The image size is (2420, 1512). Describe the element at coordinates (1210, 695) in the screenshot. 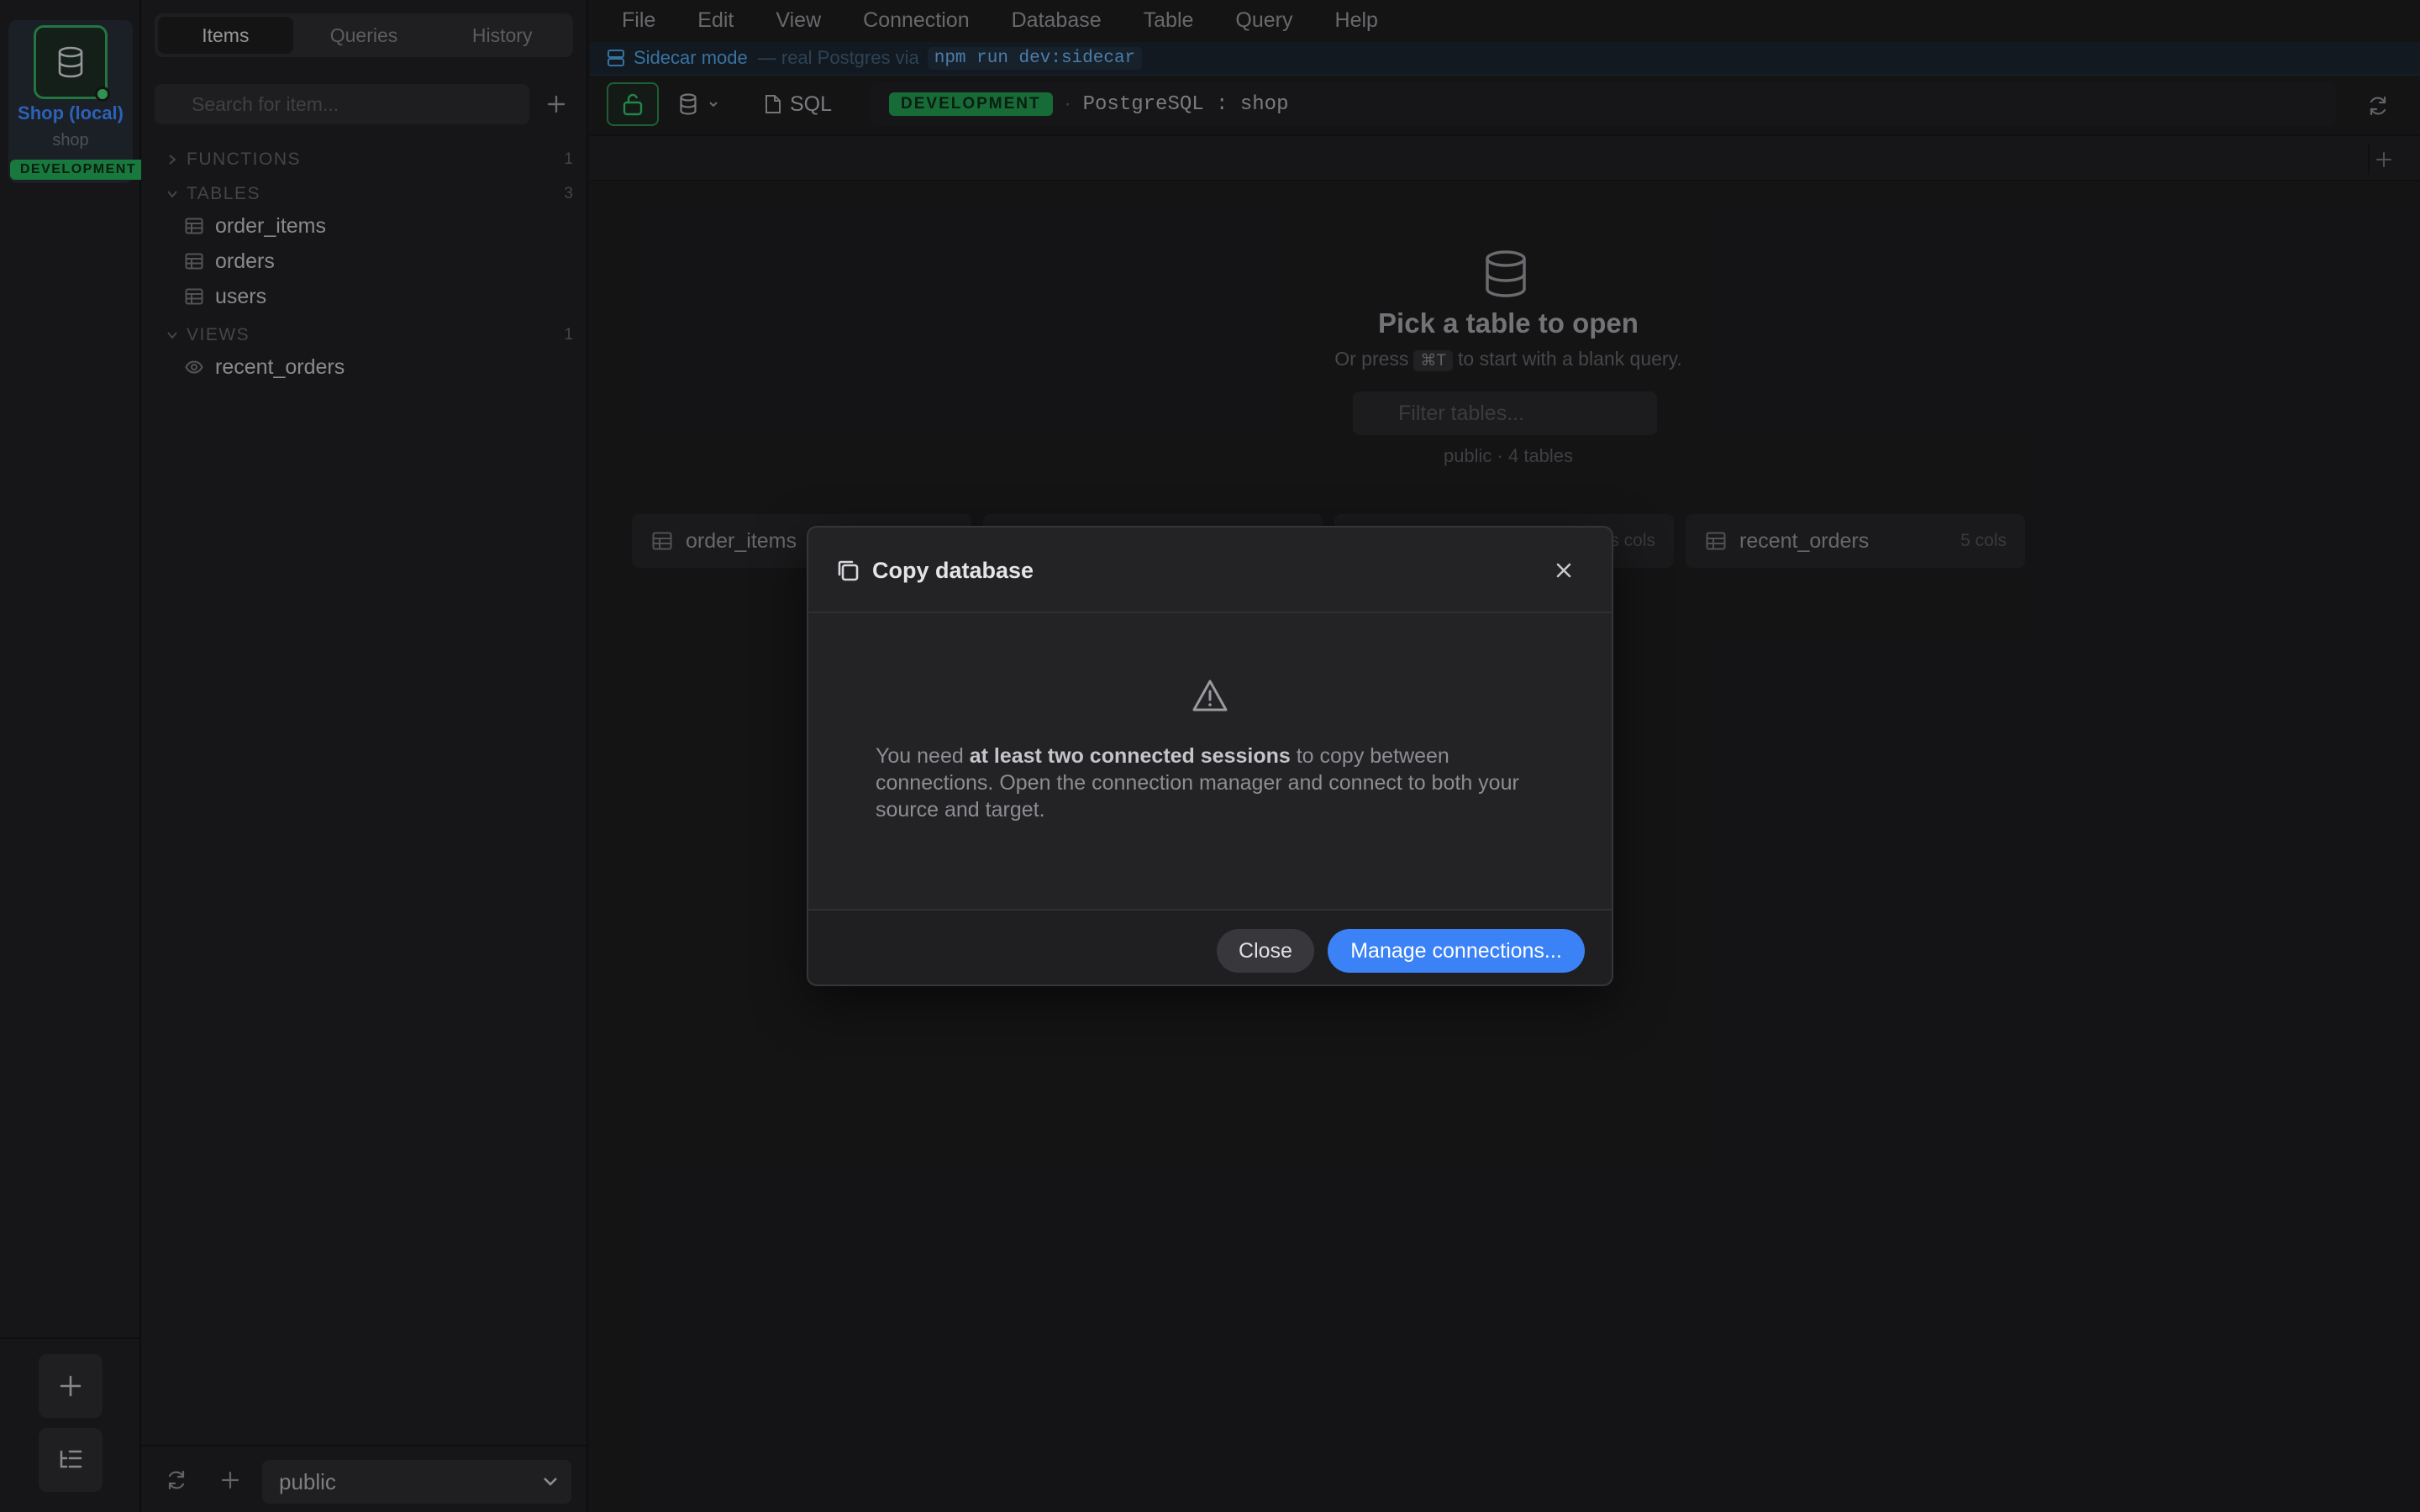

I see `warning-icon` at that location.